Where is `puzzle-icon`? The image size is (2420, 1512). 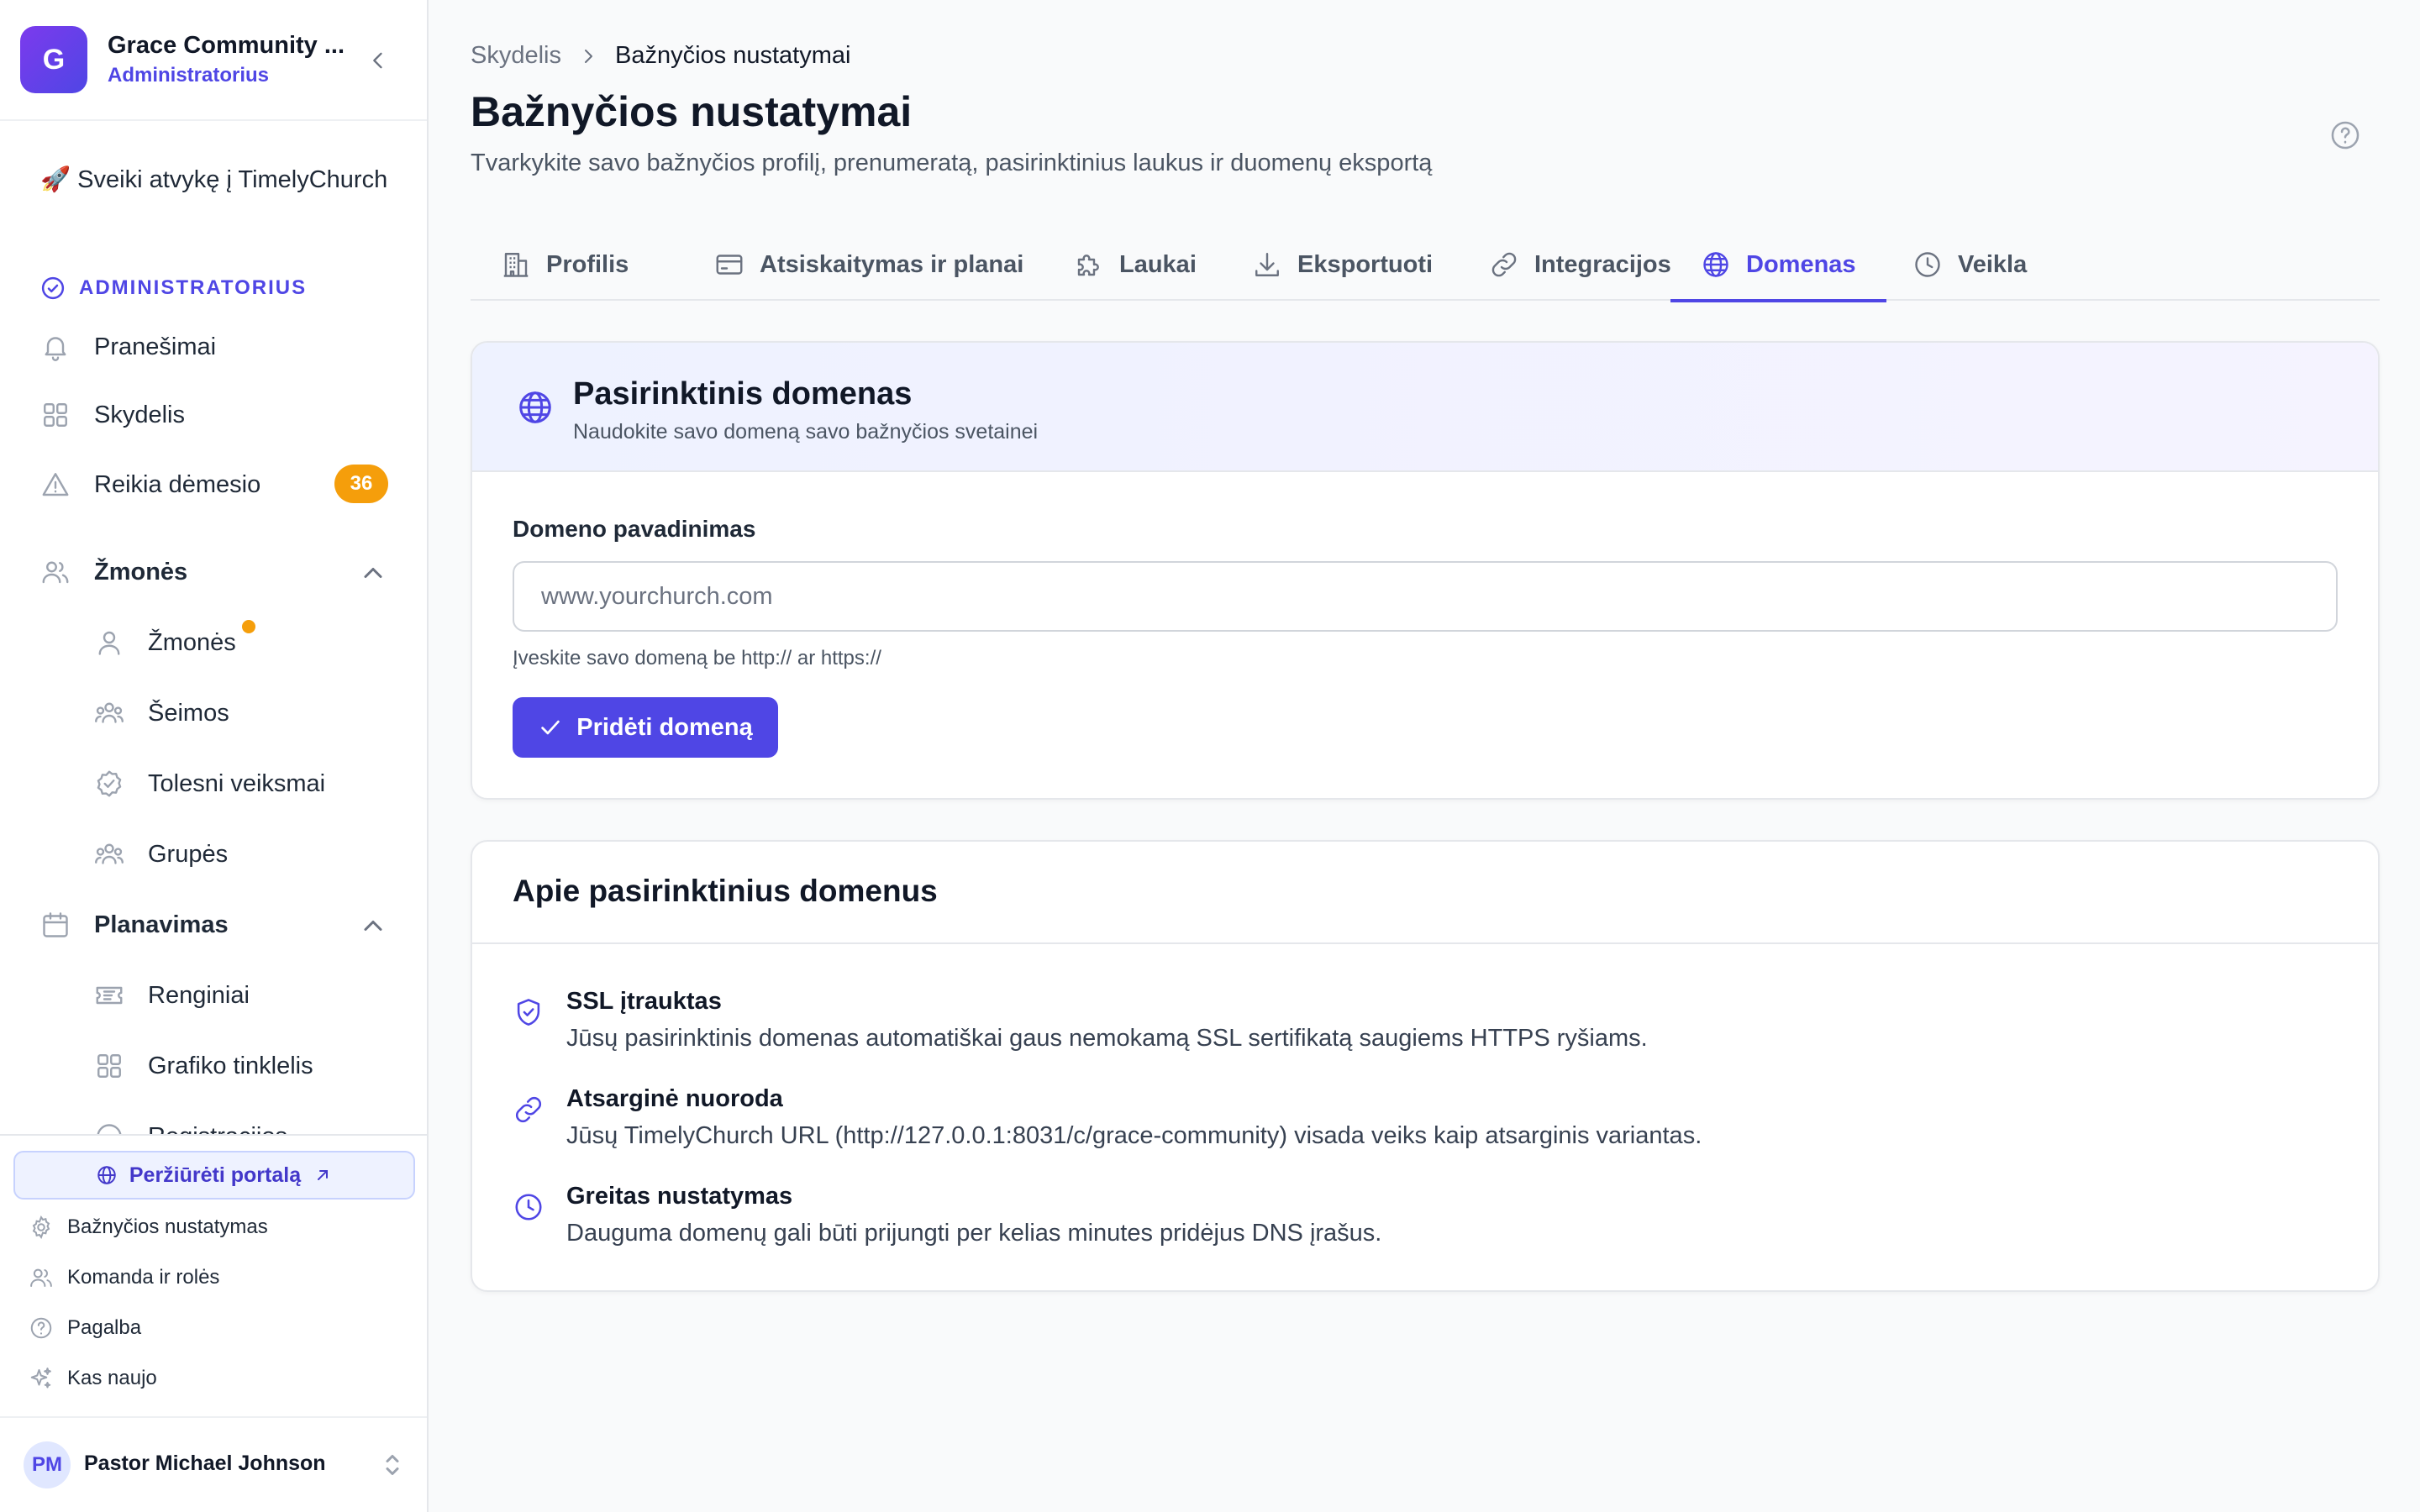
puzzle-icon is located at coordinates (1088, 265).